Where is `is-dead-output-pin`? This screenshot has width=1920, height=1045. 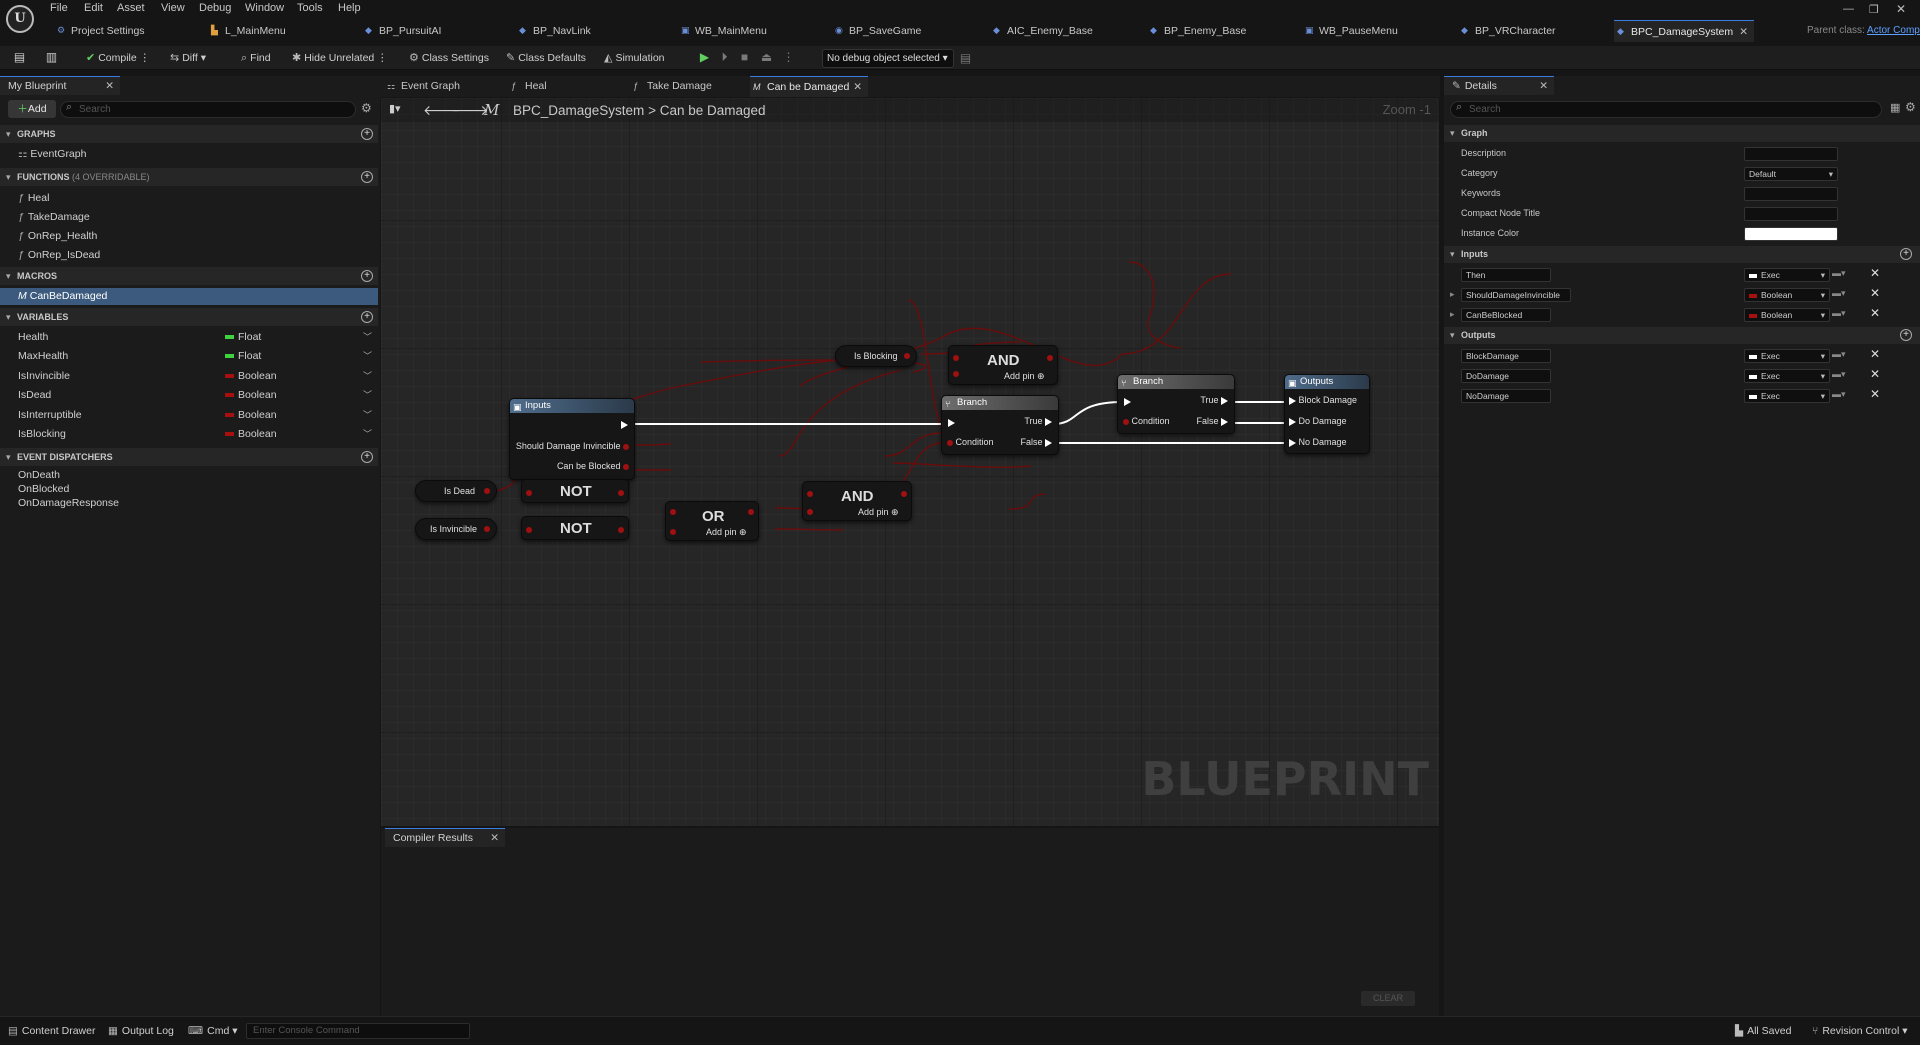 is-dead-output-pin is located at coordinates (487, 490).